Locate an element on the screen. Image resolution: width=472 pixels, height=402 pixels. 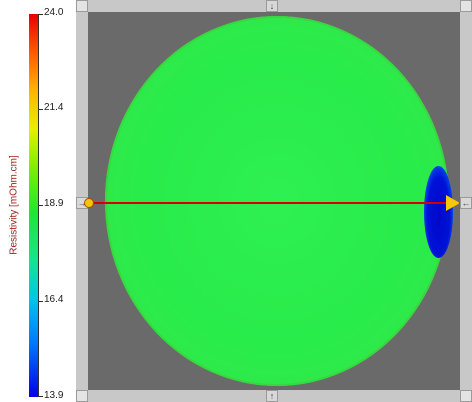
profile-line is located at coordinates (274, 203).